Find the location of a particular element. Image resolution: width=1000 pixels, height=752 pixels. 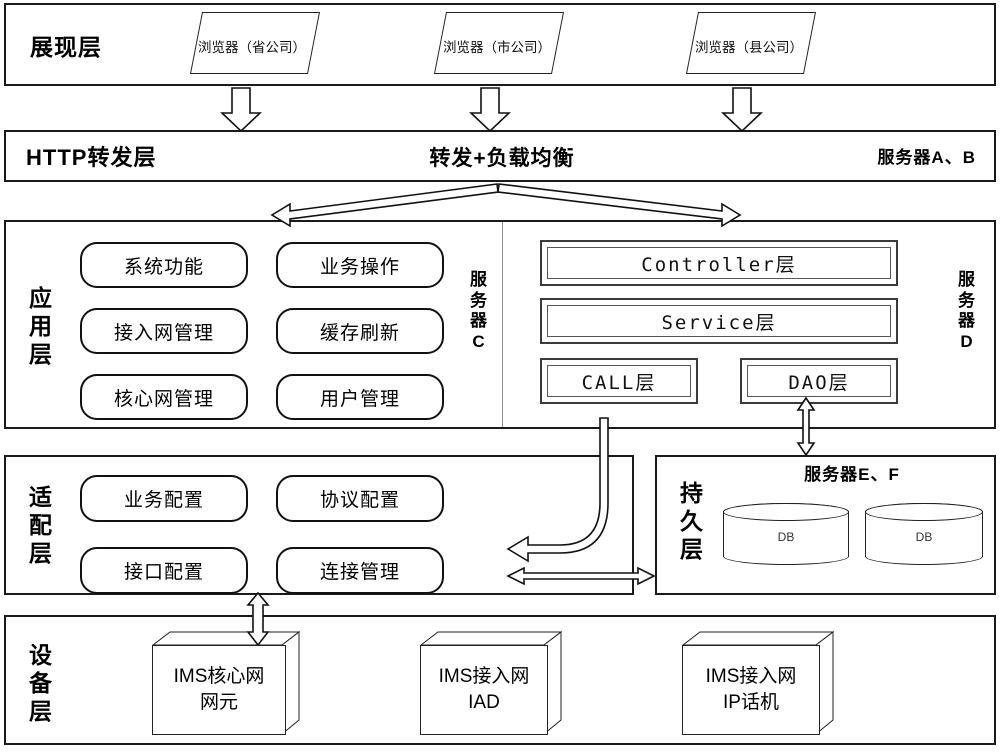

adapter-layer: 适配层 业务配置 协议配置 接口配置 连接管理 is located at coordinates (319, 525).